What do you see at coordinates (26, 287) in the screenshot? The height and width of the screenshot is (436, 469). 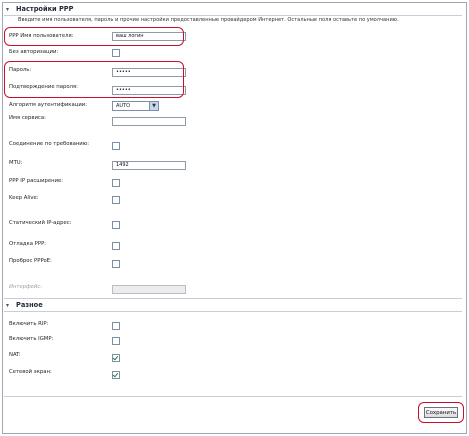 I see `interface-label: Интерфейс:` at bounding box center [26, 287].